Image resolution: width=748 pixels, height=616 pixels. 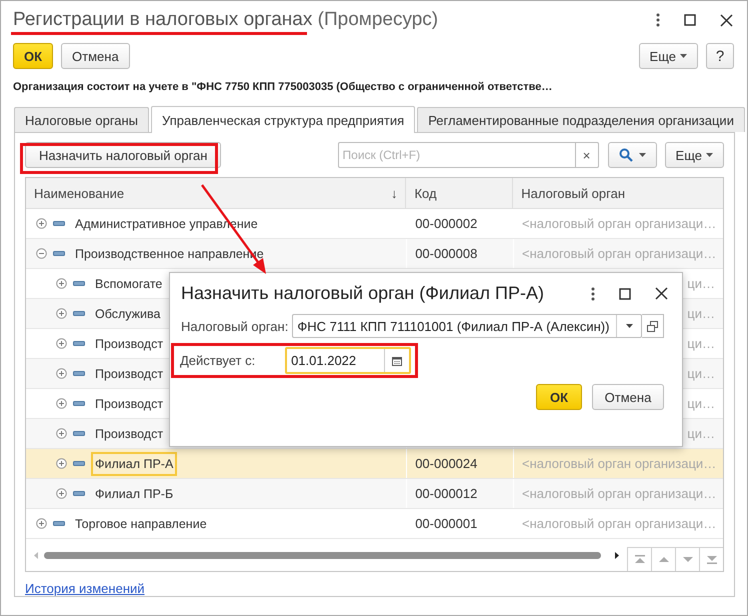 I want to click on calendar-icon, so click(x=397, y=361).